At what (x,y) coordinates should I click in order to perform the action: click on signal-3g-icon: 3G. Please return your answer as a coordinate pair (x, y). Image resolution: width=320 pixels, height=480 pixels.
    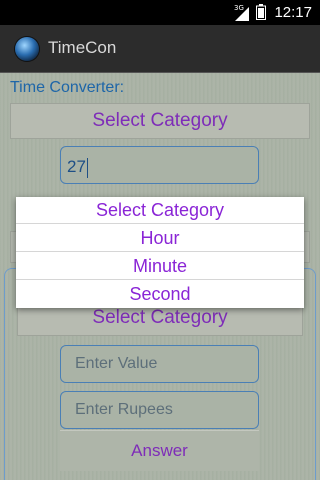
    Looking at the image, I should click on (241, 12).